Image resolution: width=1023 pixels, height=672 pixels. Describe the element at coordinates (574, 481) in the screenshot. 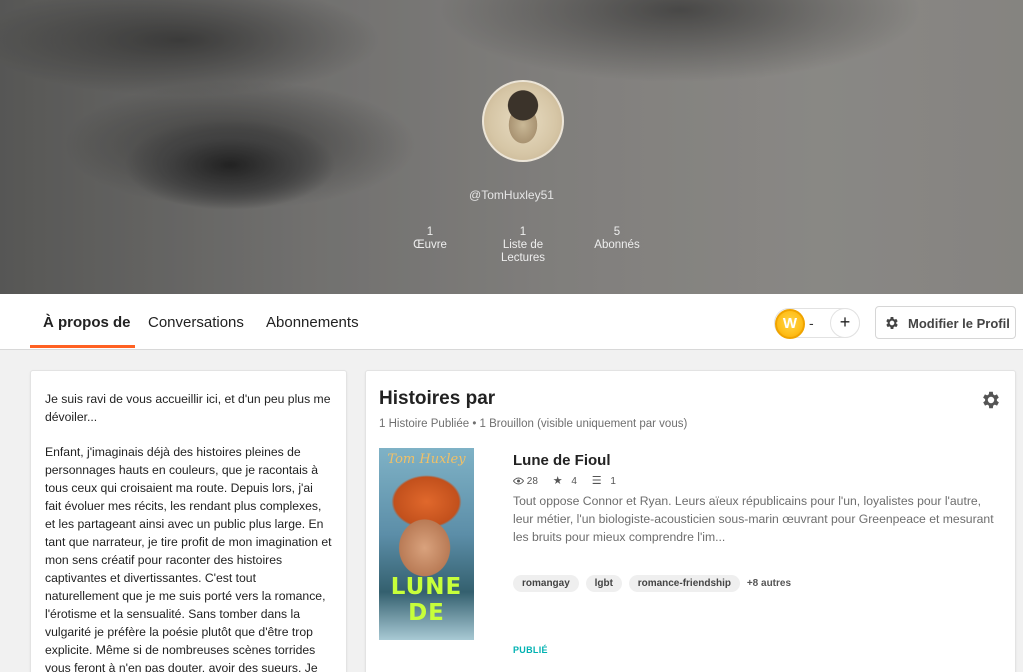

I see `votes-count: 4` at that location.